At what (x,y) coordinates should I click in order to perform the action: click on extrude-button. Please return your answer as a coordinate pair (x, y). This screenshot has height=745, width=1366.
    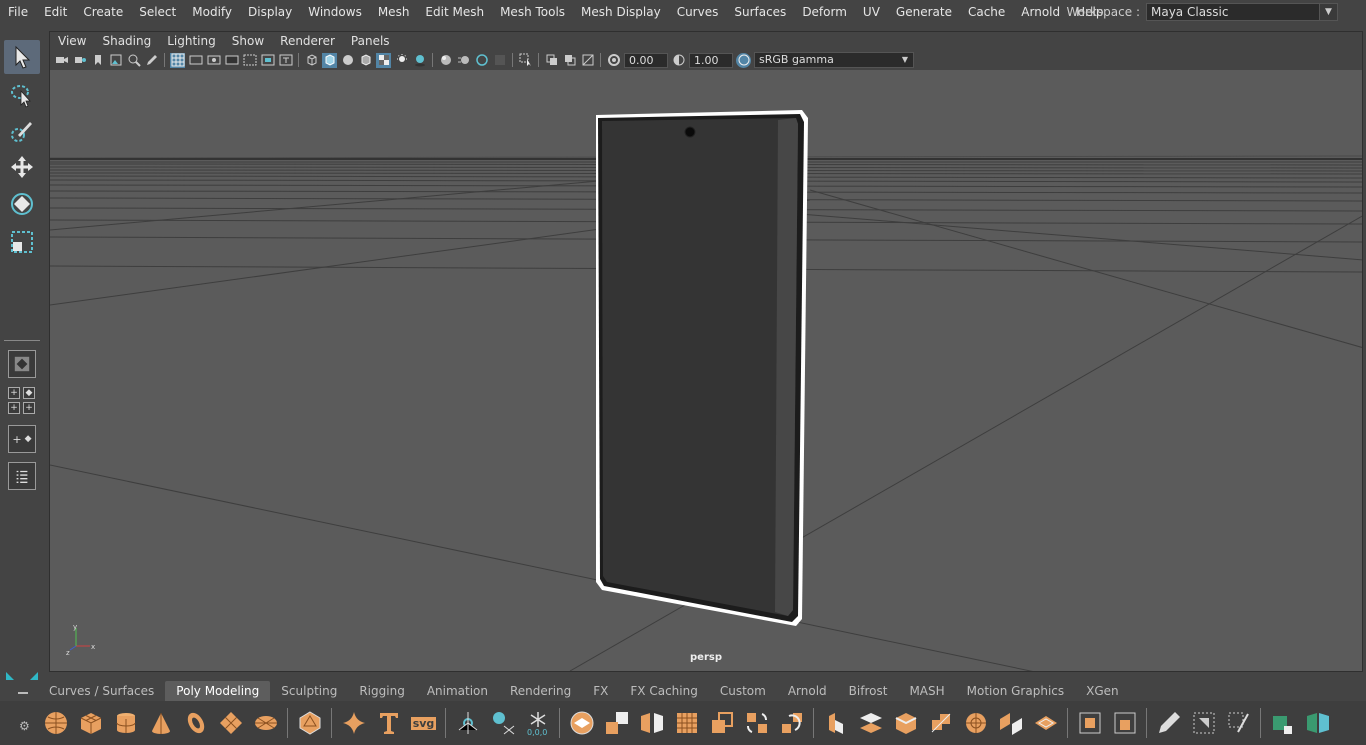
    Looking at the image, I should click on (835, 723).